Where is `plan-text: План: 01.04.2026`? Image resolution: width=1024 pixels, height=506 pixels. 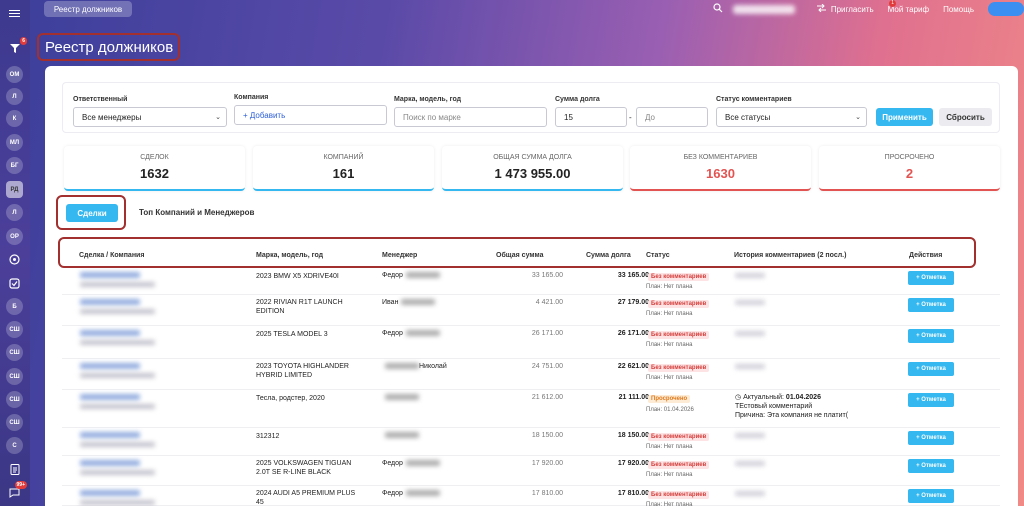
plan-text: План: 01.04.2026 is located at coordinates (670, 410).